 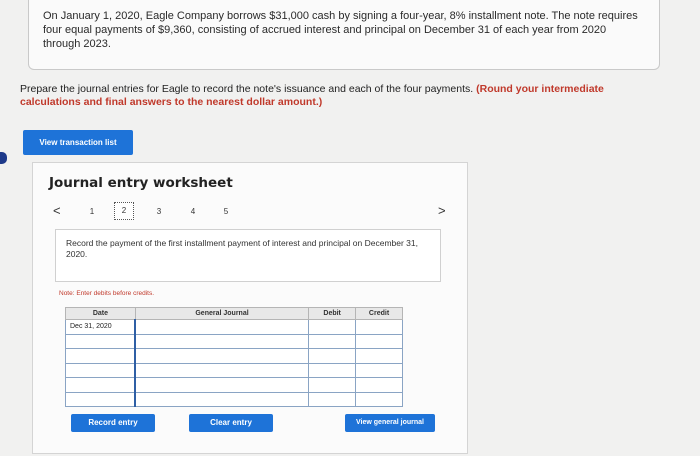 I want to click on table-row: Dec 31, 2020, so click(x=234, y=327).